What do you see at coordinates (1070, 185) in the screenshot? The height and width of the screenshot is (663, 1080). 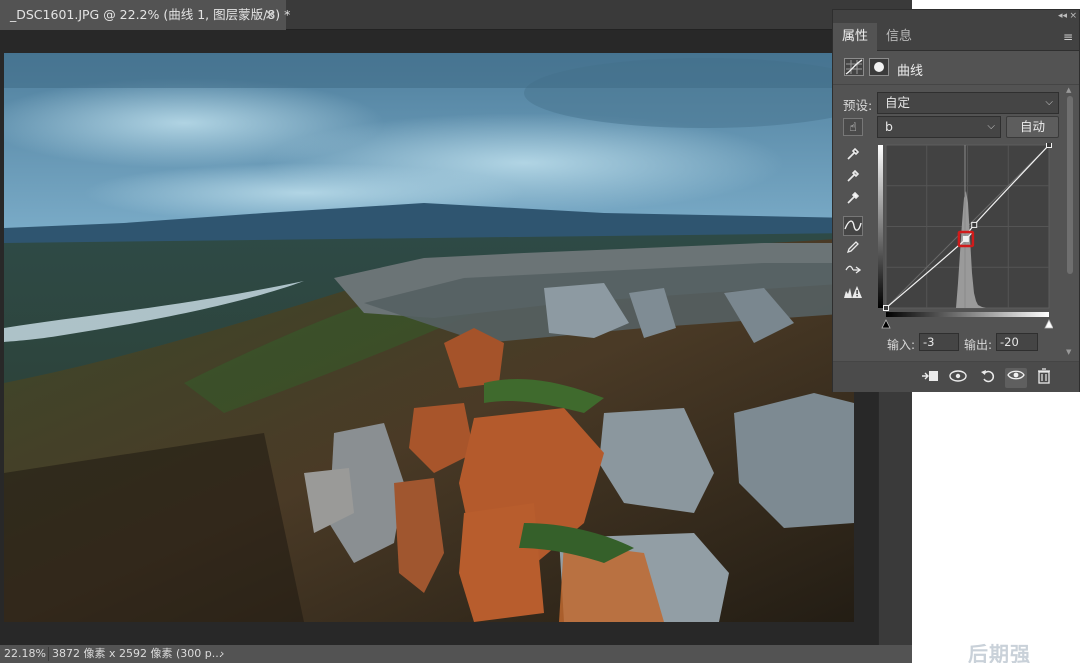 I see `scrollbar-thumb` at bounding box center [1070, 185].